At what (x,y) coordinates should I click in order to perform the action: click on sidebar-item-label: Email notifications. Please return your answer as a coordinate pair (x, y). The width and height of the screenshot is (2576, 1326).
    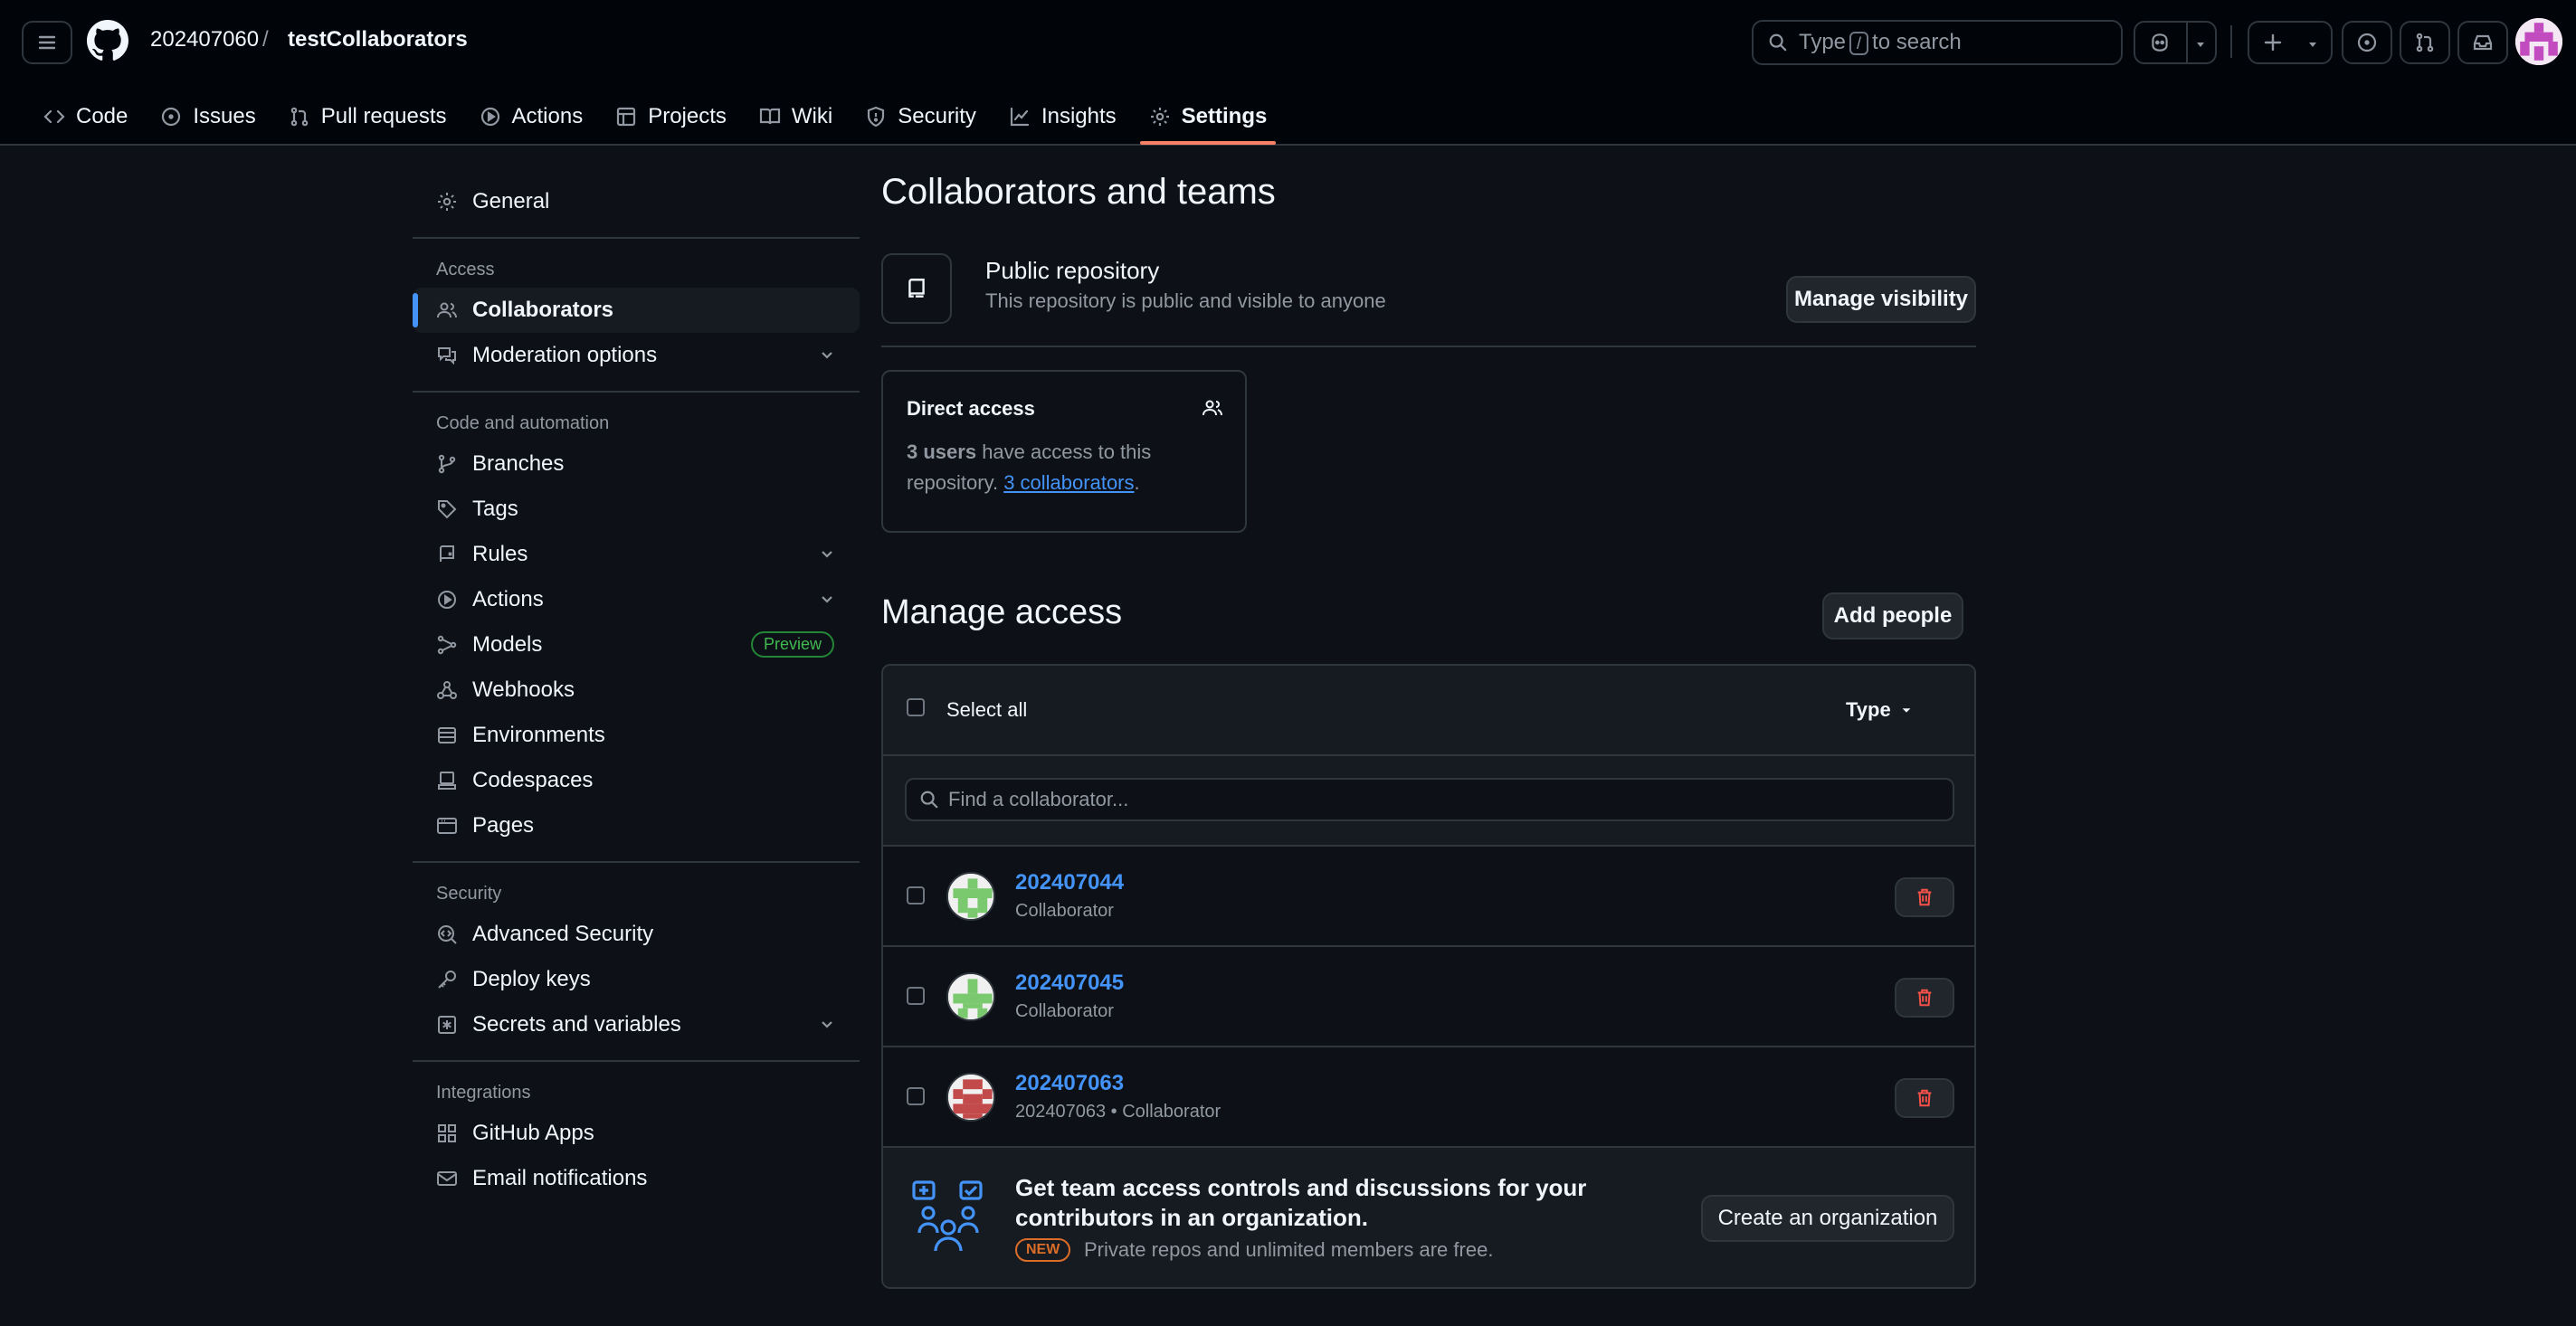
    Looking at the image, I should click on (560, 1178).